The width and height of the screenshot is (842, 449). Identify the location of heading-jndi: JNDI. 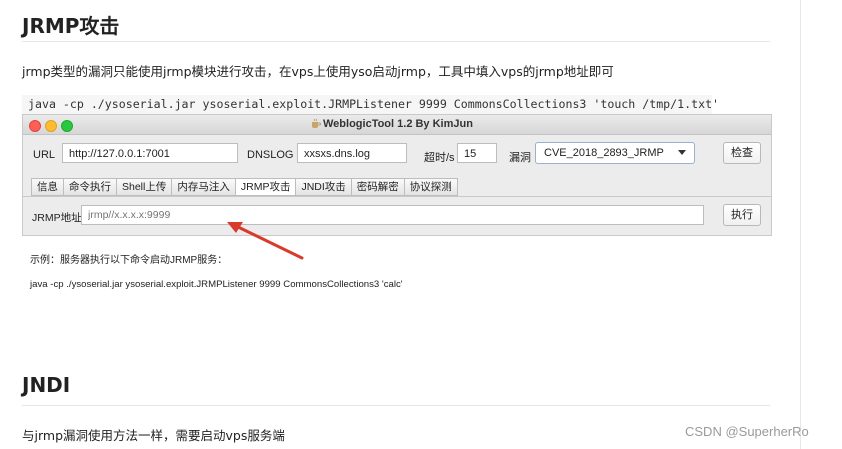
(46, 385).